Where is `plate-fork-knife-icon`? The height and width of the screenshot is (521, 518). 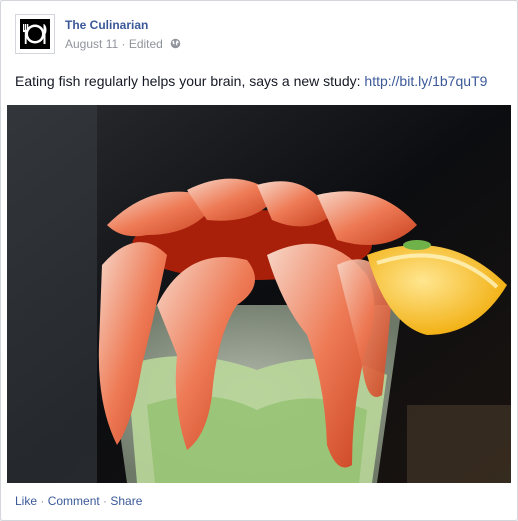 plate-fork-knife-icon is located at coordinates (35, 34).